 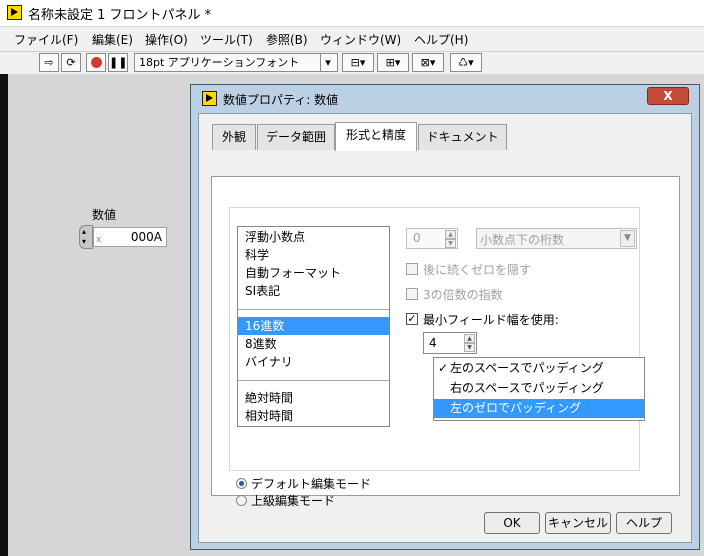 I want to click on menu-help: ヘルプ(H), so click(x=441, y=39).